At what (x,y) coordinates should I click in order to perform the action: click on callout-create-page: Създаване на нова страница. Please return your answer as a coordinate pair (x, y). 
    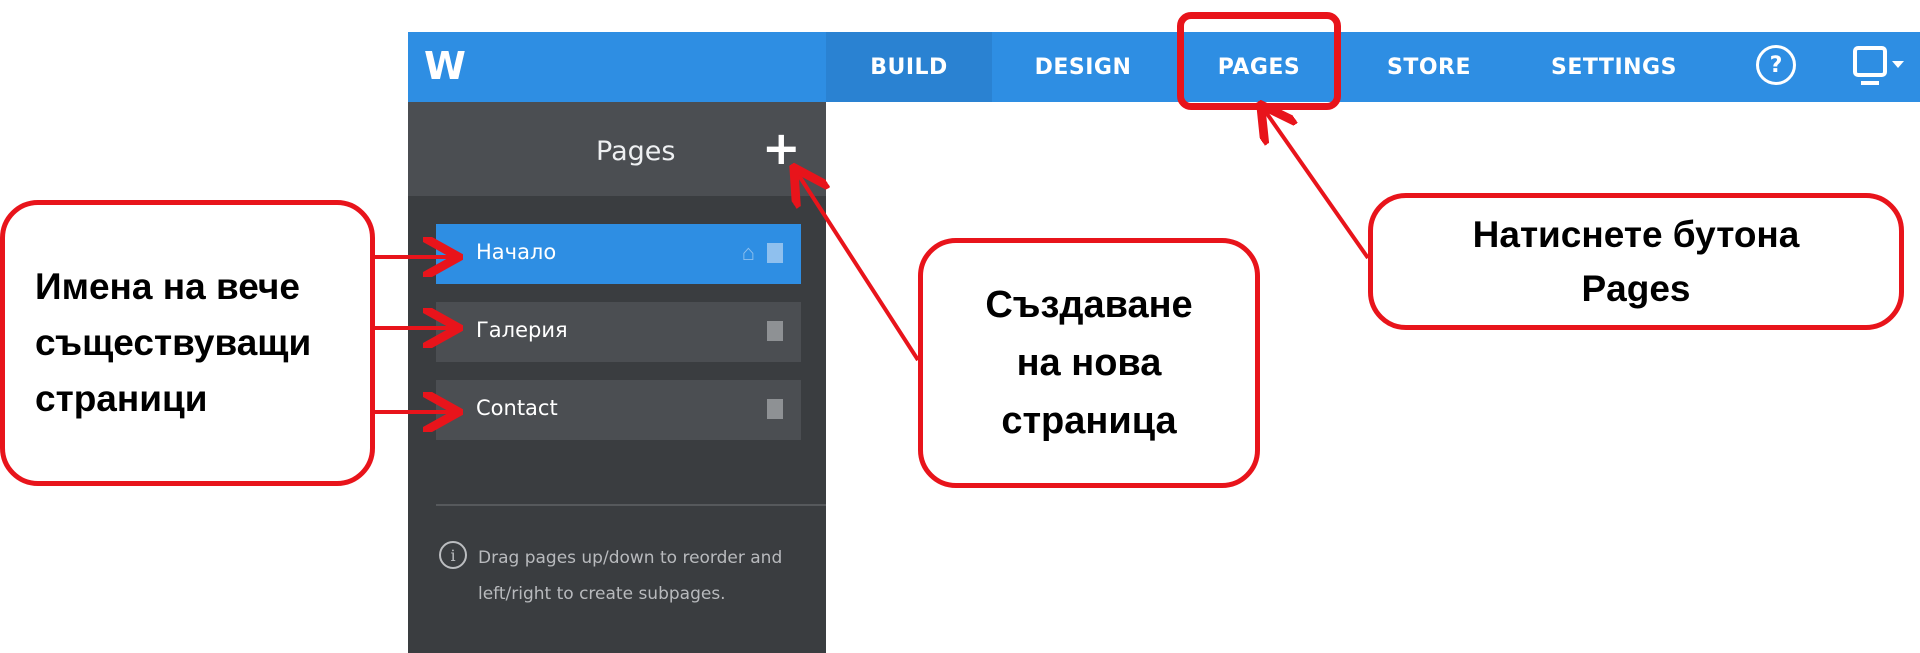
    Looking at the image, I should click on (1089, 363).